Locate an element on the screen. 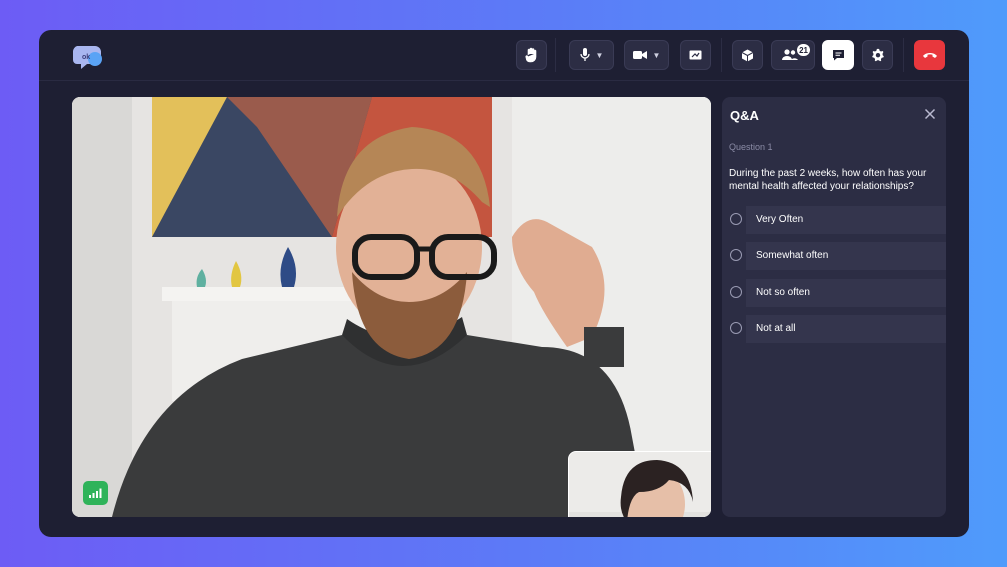  svg-text: ok is located at coordinates (86, 57).